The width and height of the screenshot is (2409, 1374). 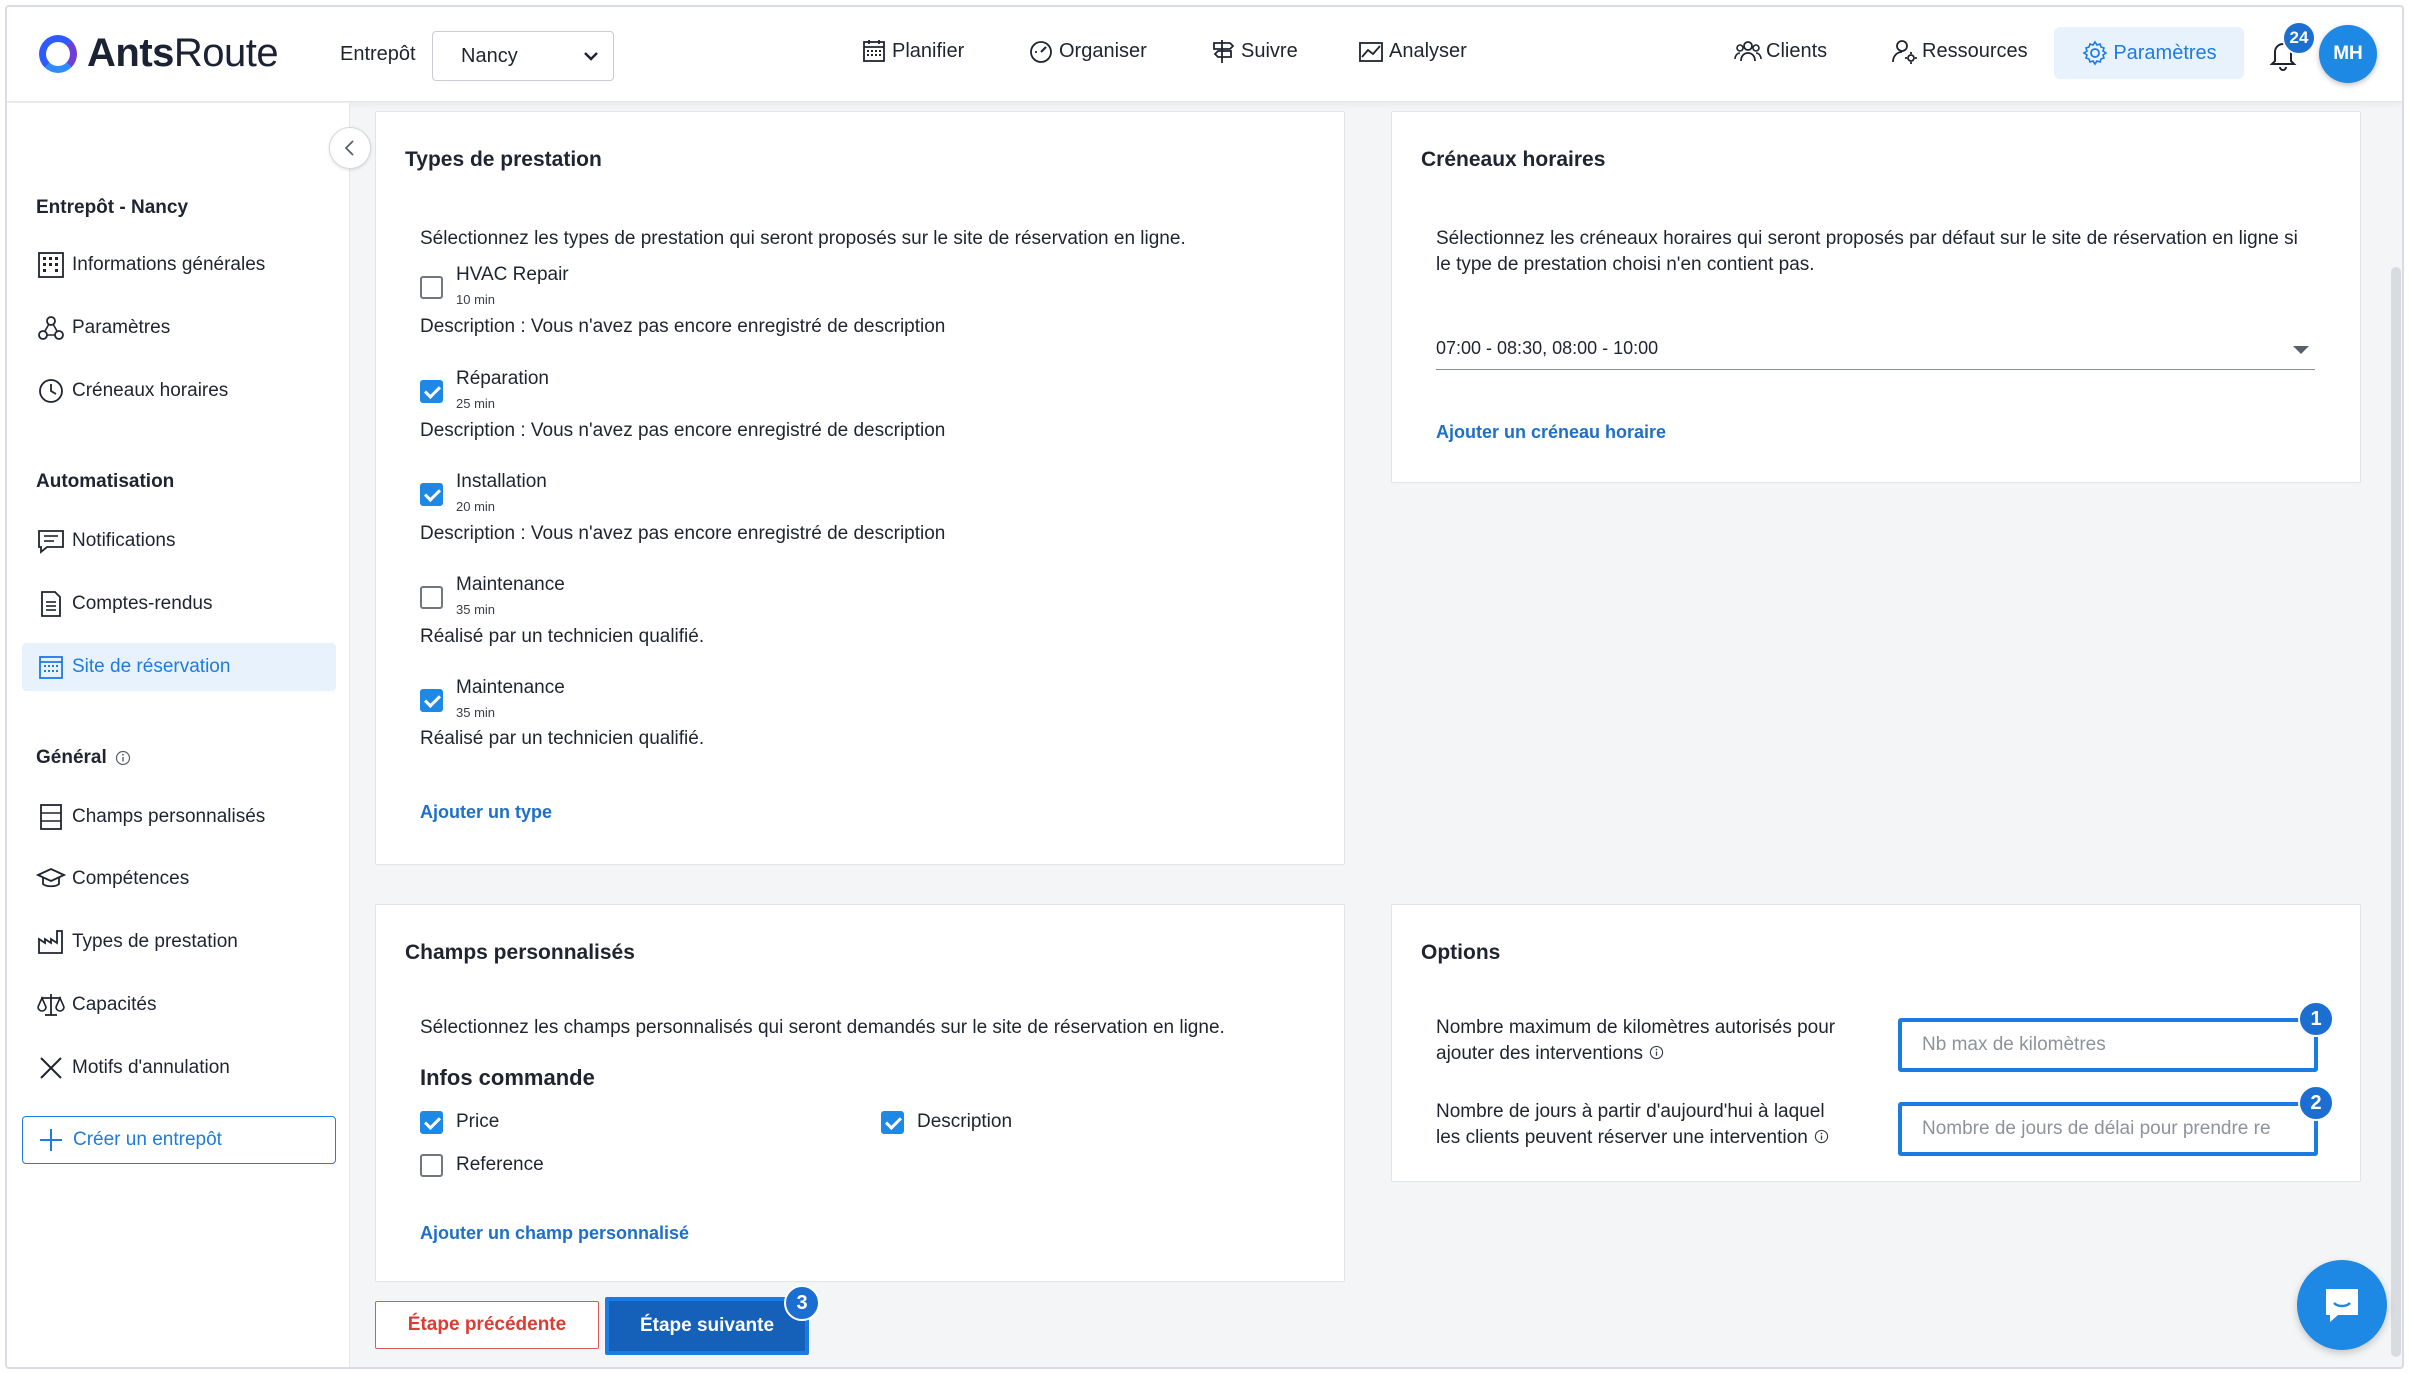 What do you see at coordinates (707, 1326) in the screenshot?
I see `next-step-button: Étape suivante` at bounding box center [707, 1326].